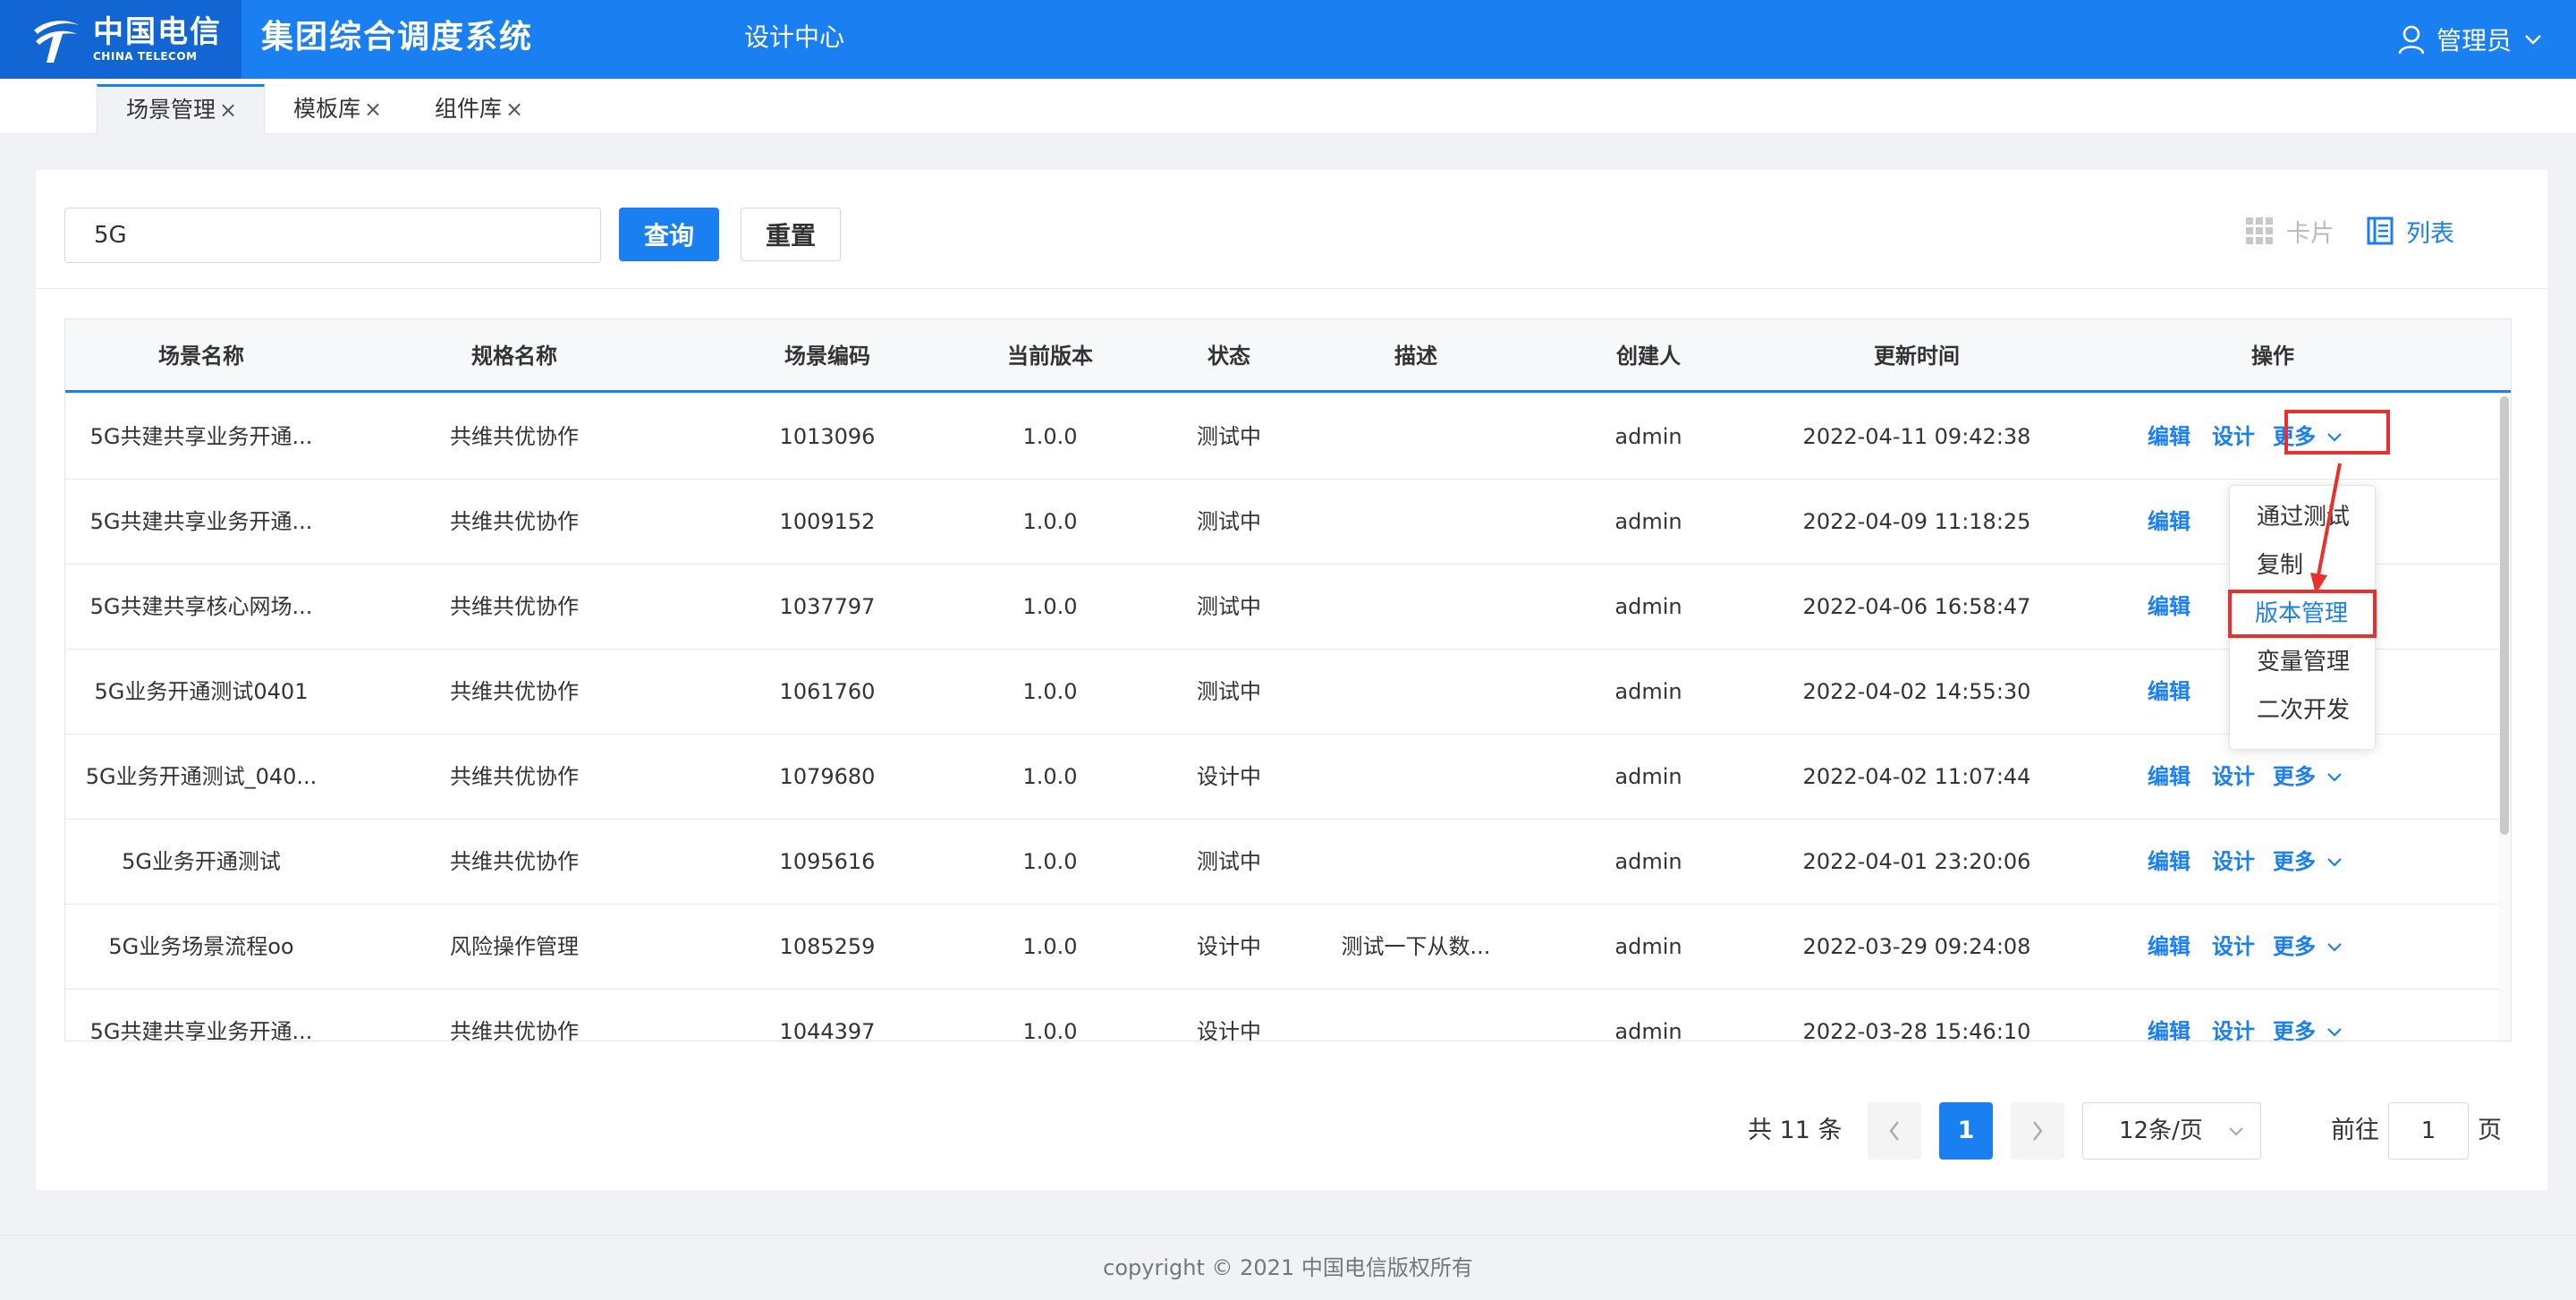 The height and width of the screenshot is (1300, 2576). Describe the element at coordinates (1916, 522) in the screenshot. I see `cell-updated-time: 2022-04-09 11:18:25` at that location.